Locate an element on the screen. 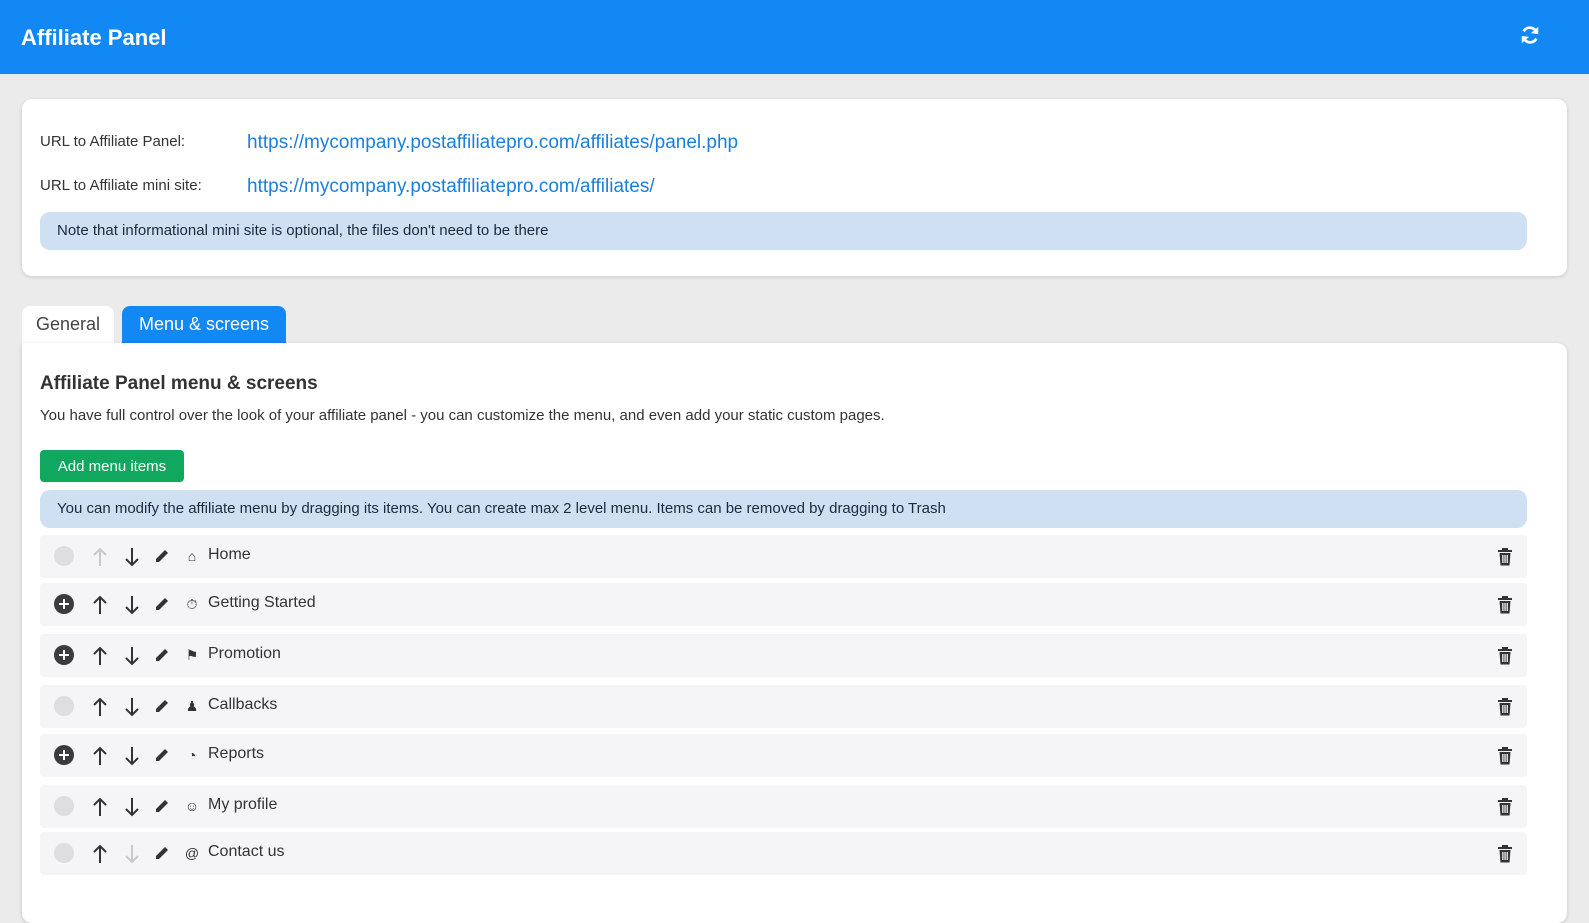 The width and height of the screenshot is (1589, 923). add-menu-items-button: Add menu items is located at coordinates (112, 466).